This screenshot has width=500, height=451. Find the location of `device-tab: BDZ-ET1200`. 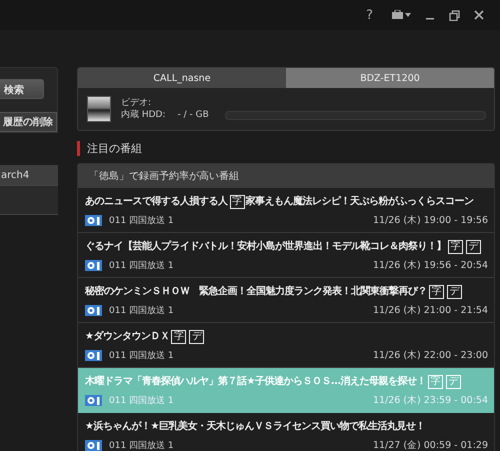

device-tab: BDZ-ET1200 is located at coordinates (390, 78).